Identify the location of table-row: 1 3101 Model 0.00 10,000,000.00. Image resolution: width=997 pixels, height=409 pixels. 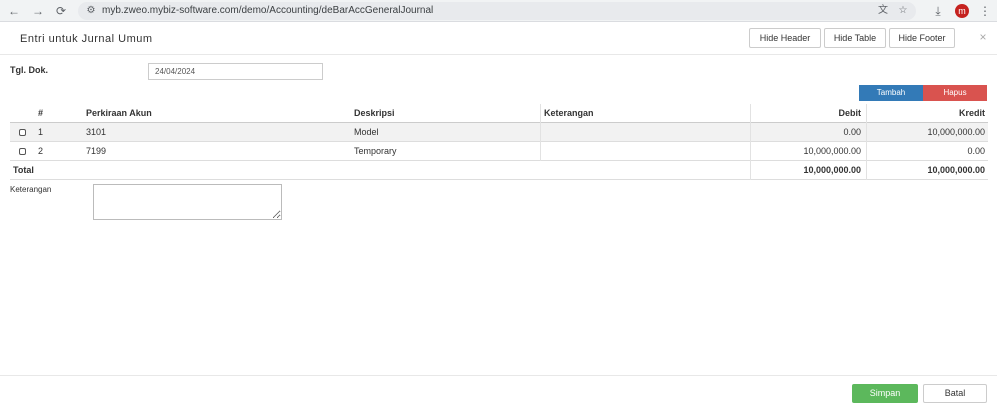
(499, 132).